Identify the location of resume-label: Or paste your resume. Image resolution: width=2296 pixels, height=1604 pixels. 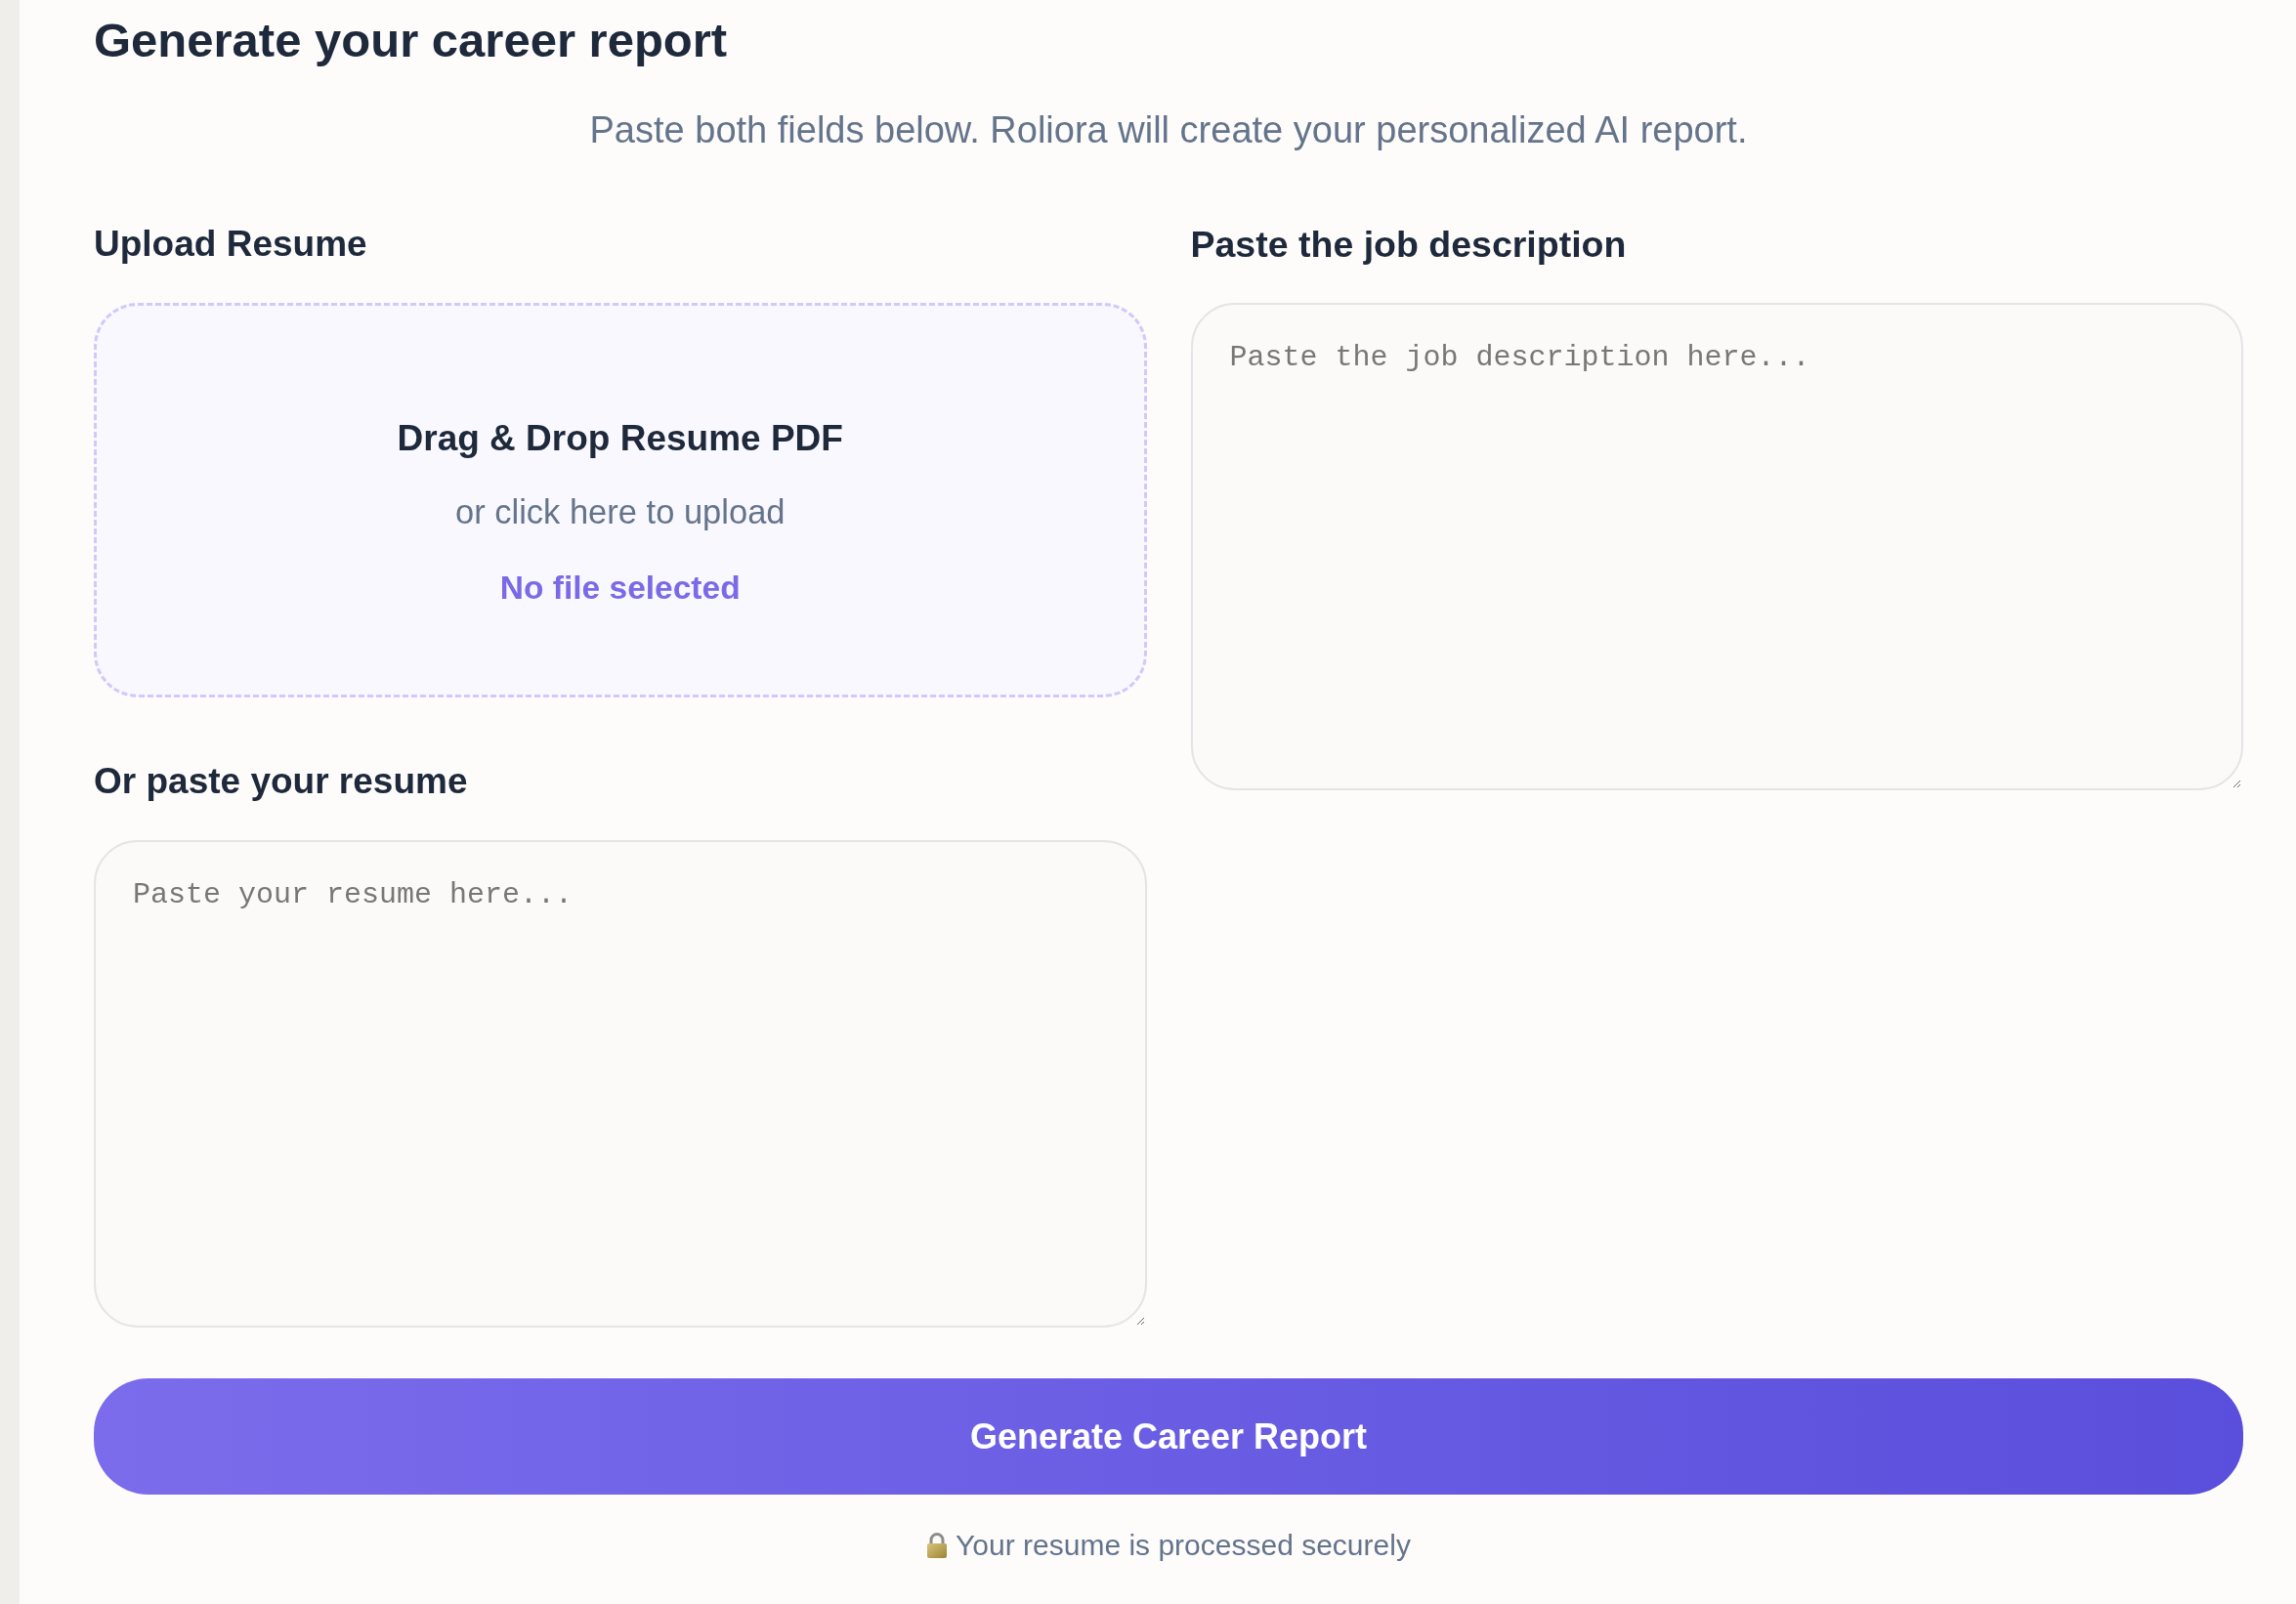
(281, 781).